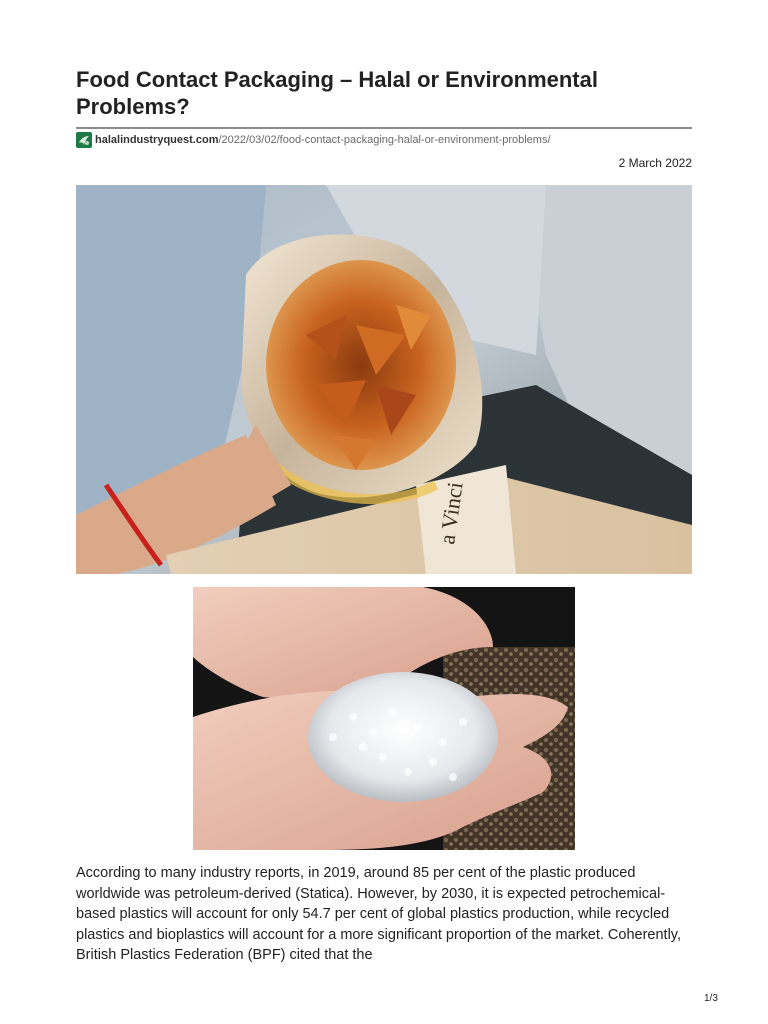  I want to click on source-domain-link: halalindustryquest.com, so click(156, 140).